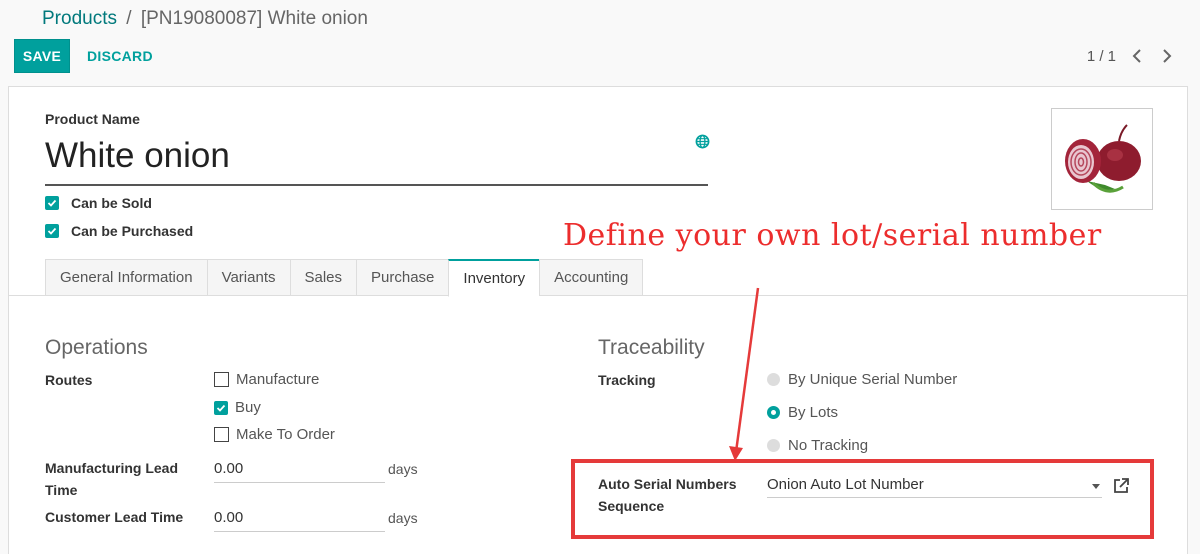 The image size is (1200, 554). What do you see at coordinates (873, 379) in the screenshot?
I see `tracking-serial-label: By Unique Serial Number` at bounding box center [873, 379].